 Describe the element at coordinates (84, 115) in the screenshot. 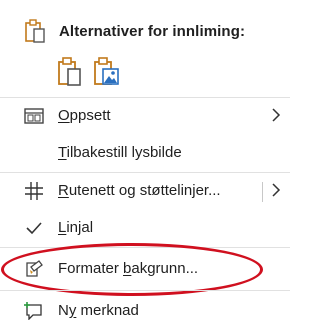

I see `menu-item-label: Oppsett` at that location.